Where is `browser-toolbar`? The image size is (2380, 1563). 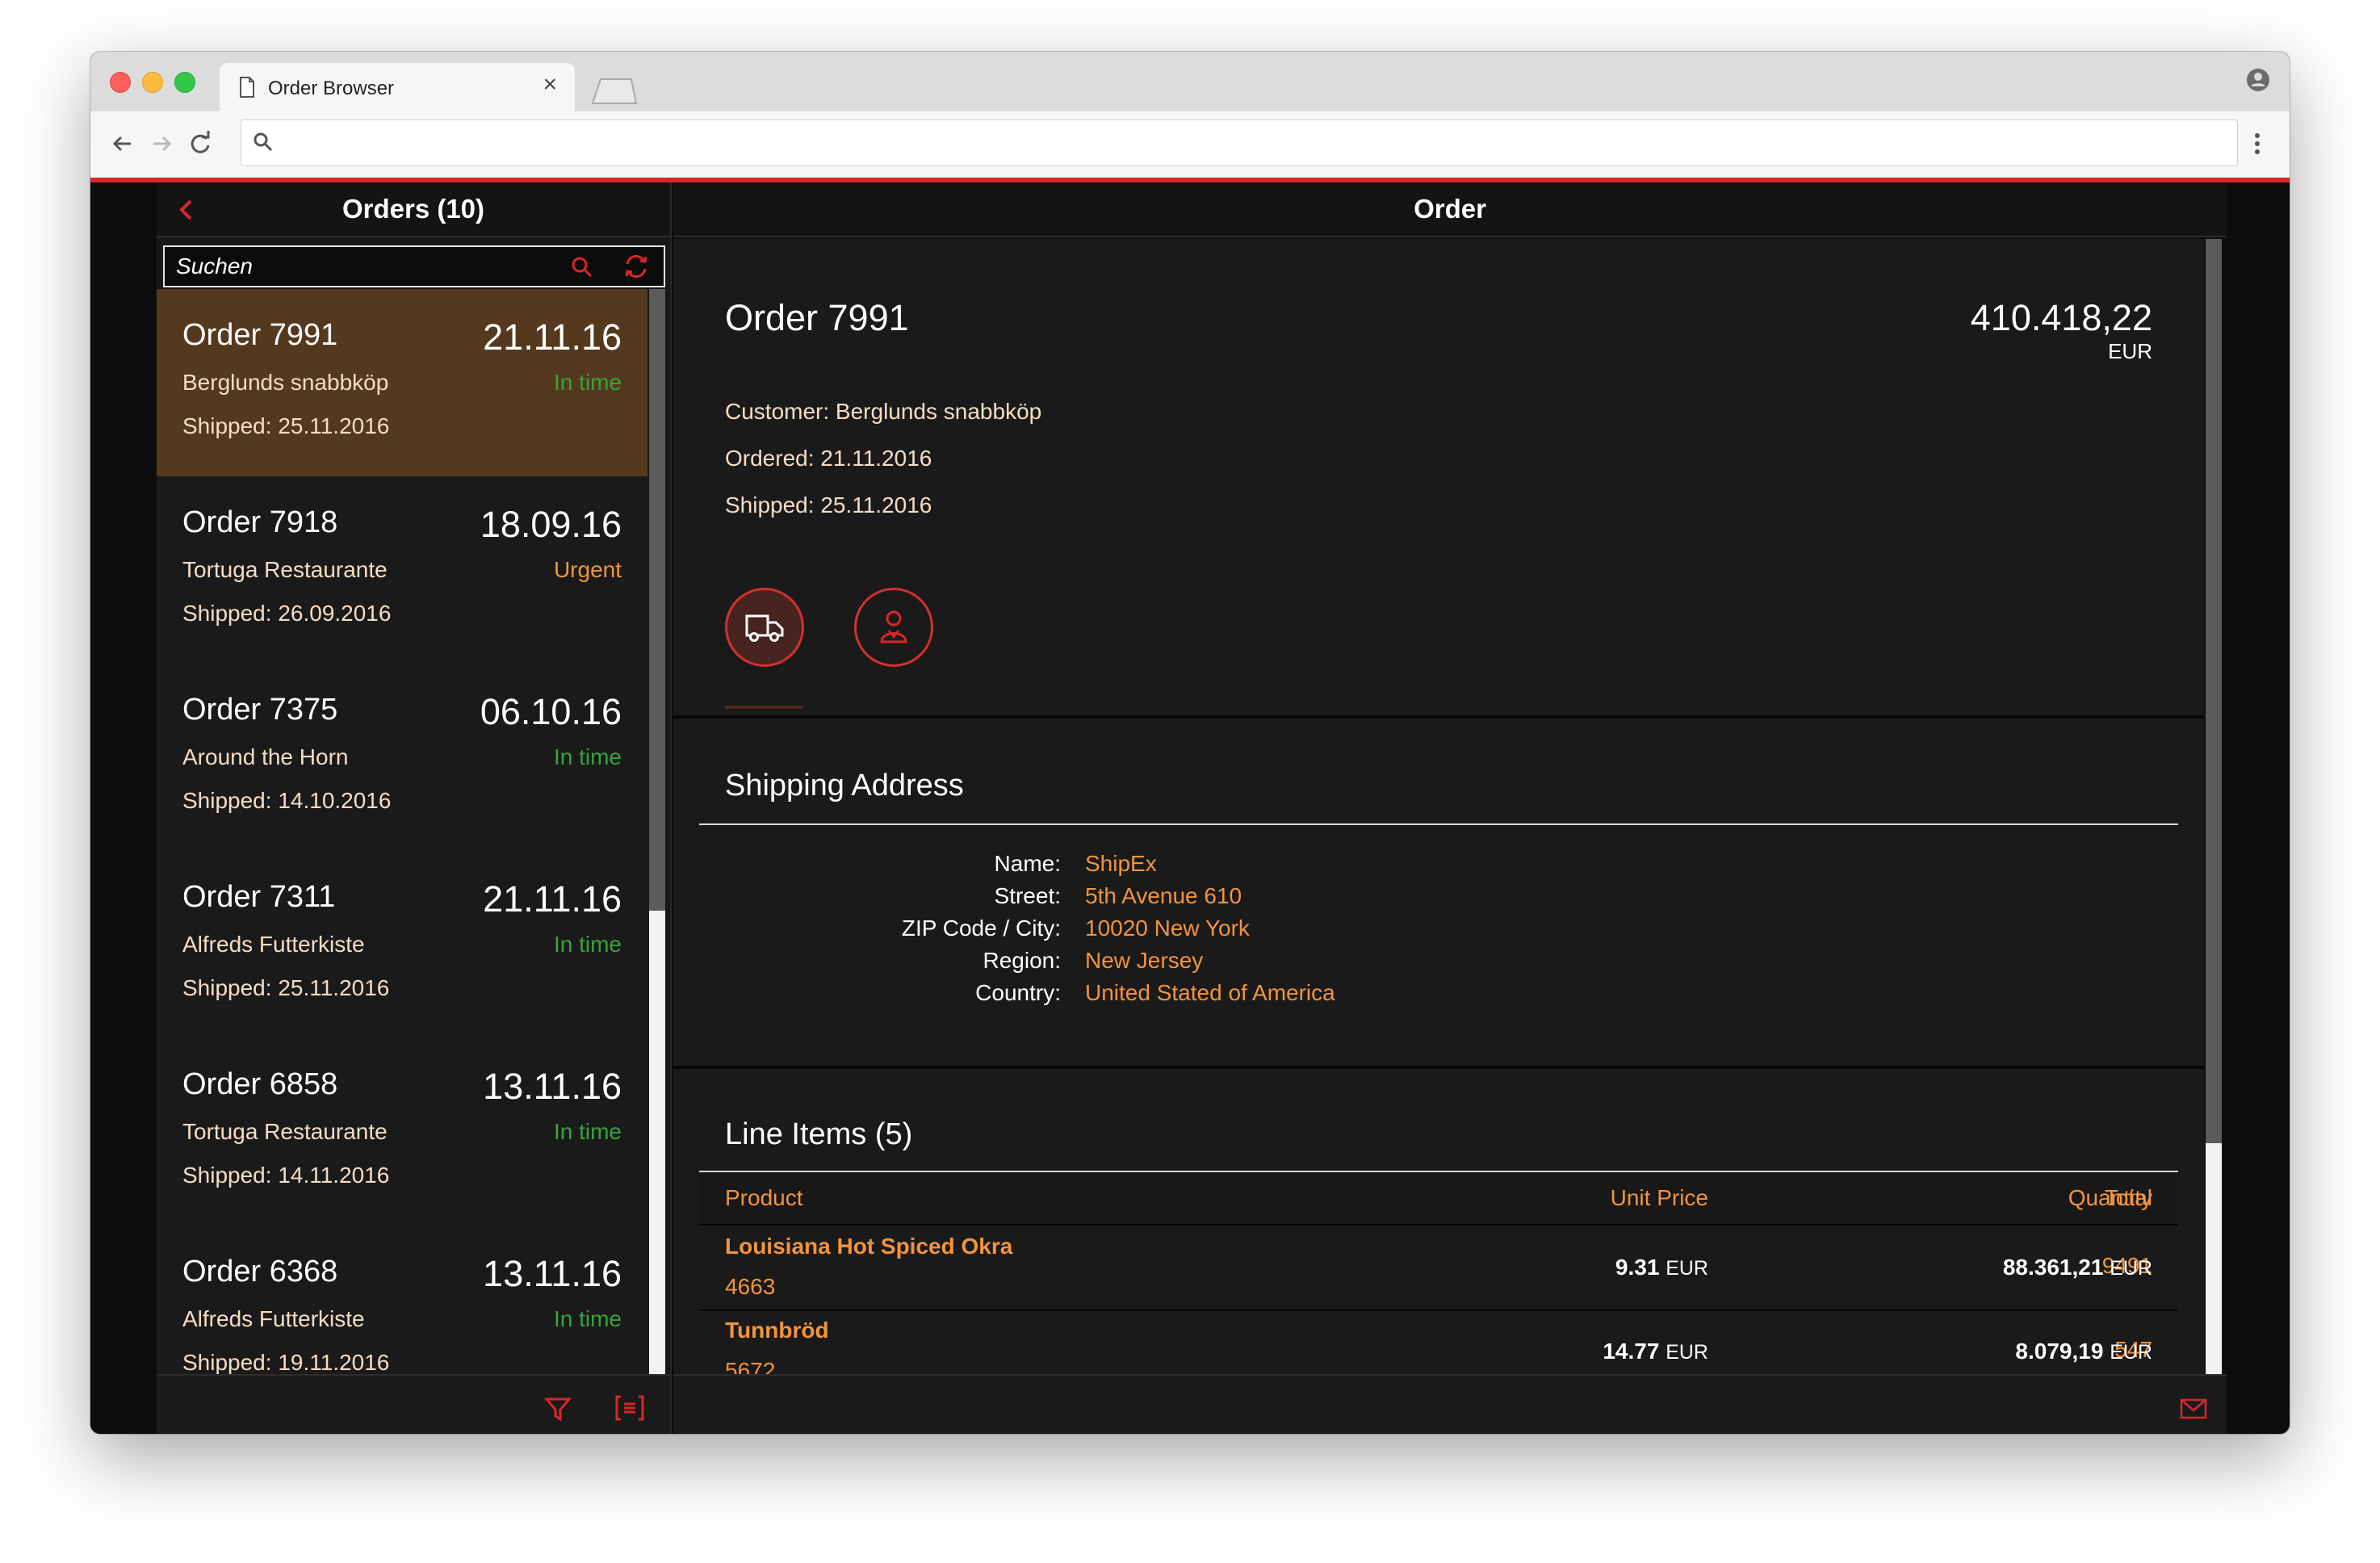
browser-toolbar is located at coordinates (1190, 144).